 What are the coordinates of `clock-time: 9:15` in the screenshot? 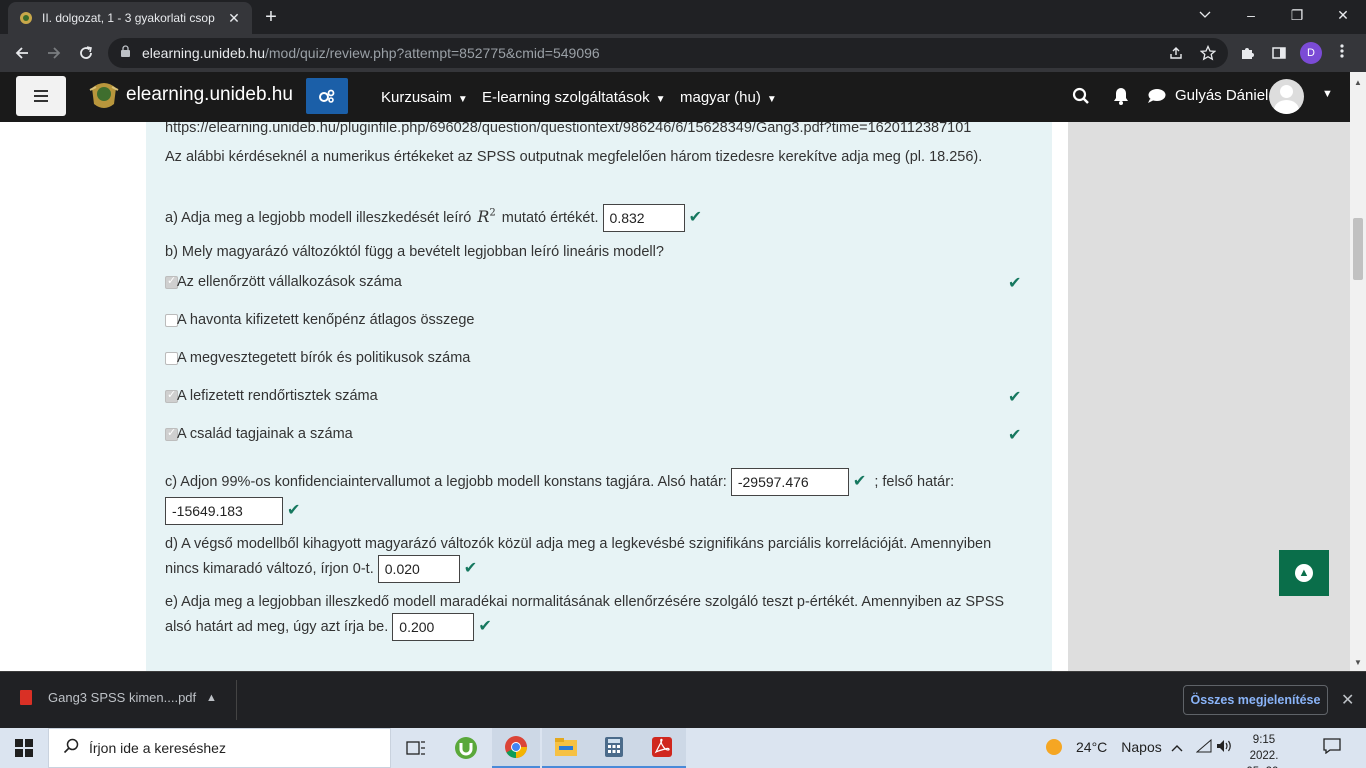 It's located at (1264, 740).